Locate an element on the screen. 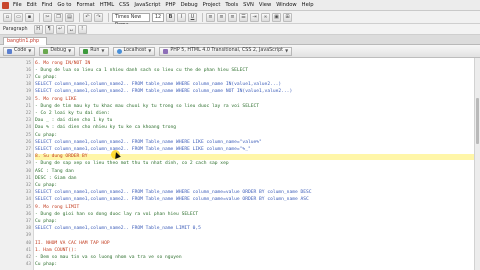 The image size is (480, 270). menu-file: File is located at coordinates (17, 5).